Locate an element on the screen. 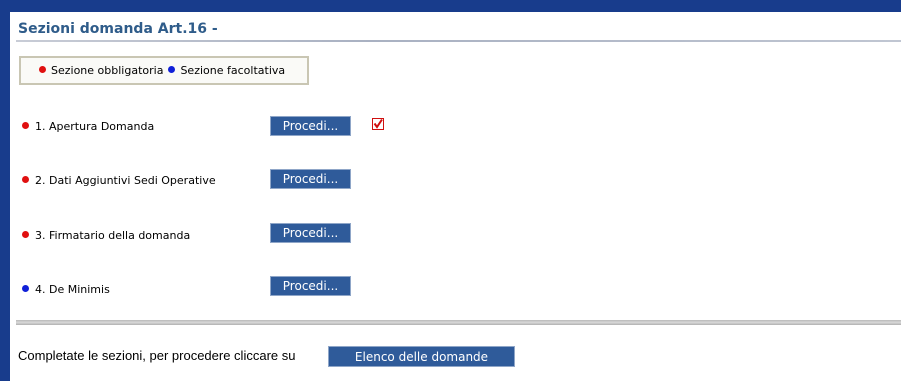  section-row-3-label: 3. Firmatario della domanda is located at coordinates (106, 235).